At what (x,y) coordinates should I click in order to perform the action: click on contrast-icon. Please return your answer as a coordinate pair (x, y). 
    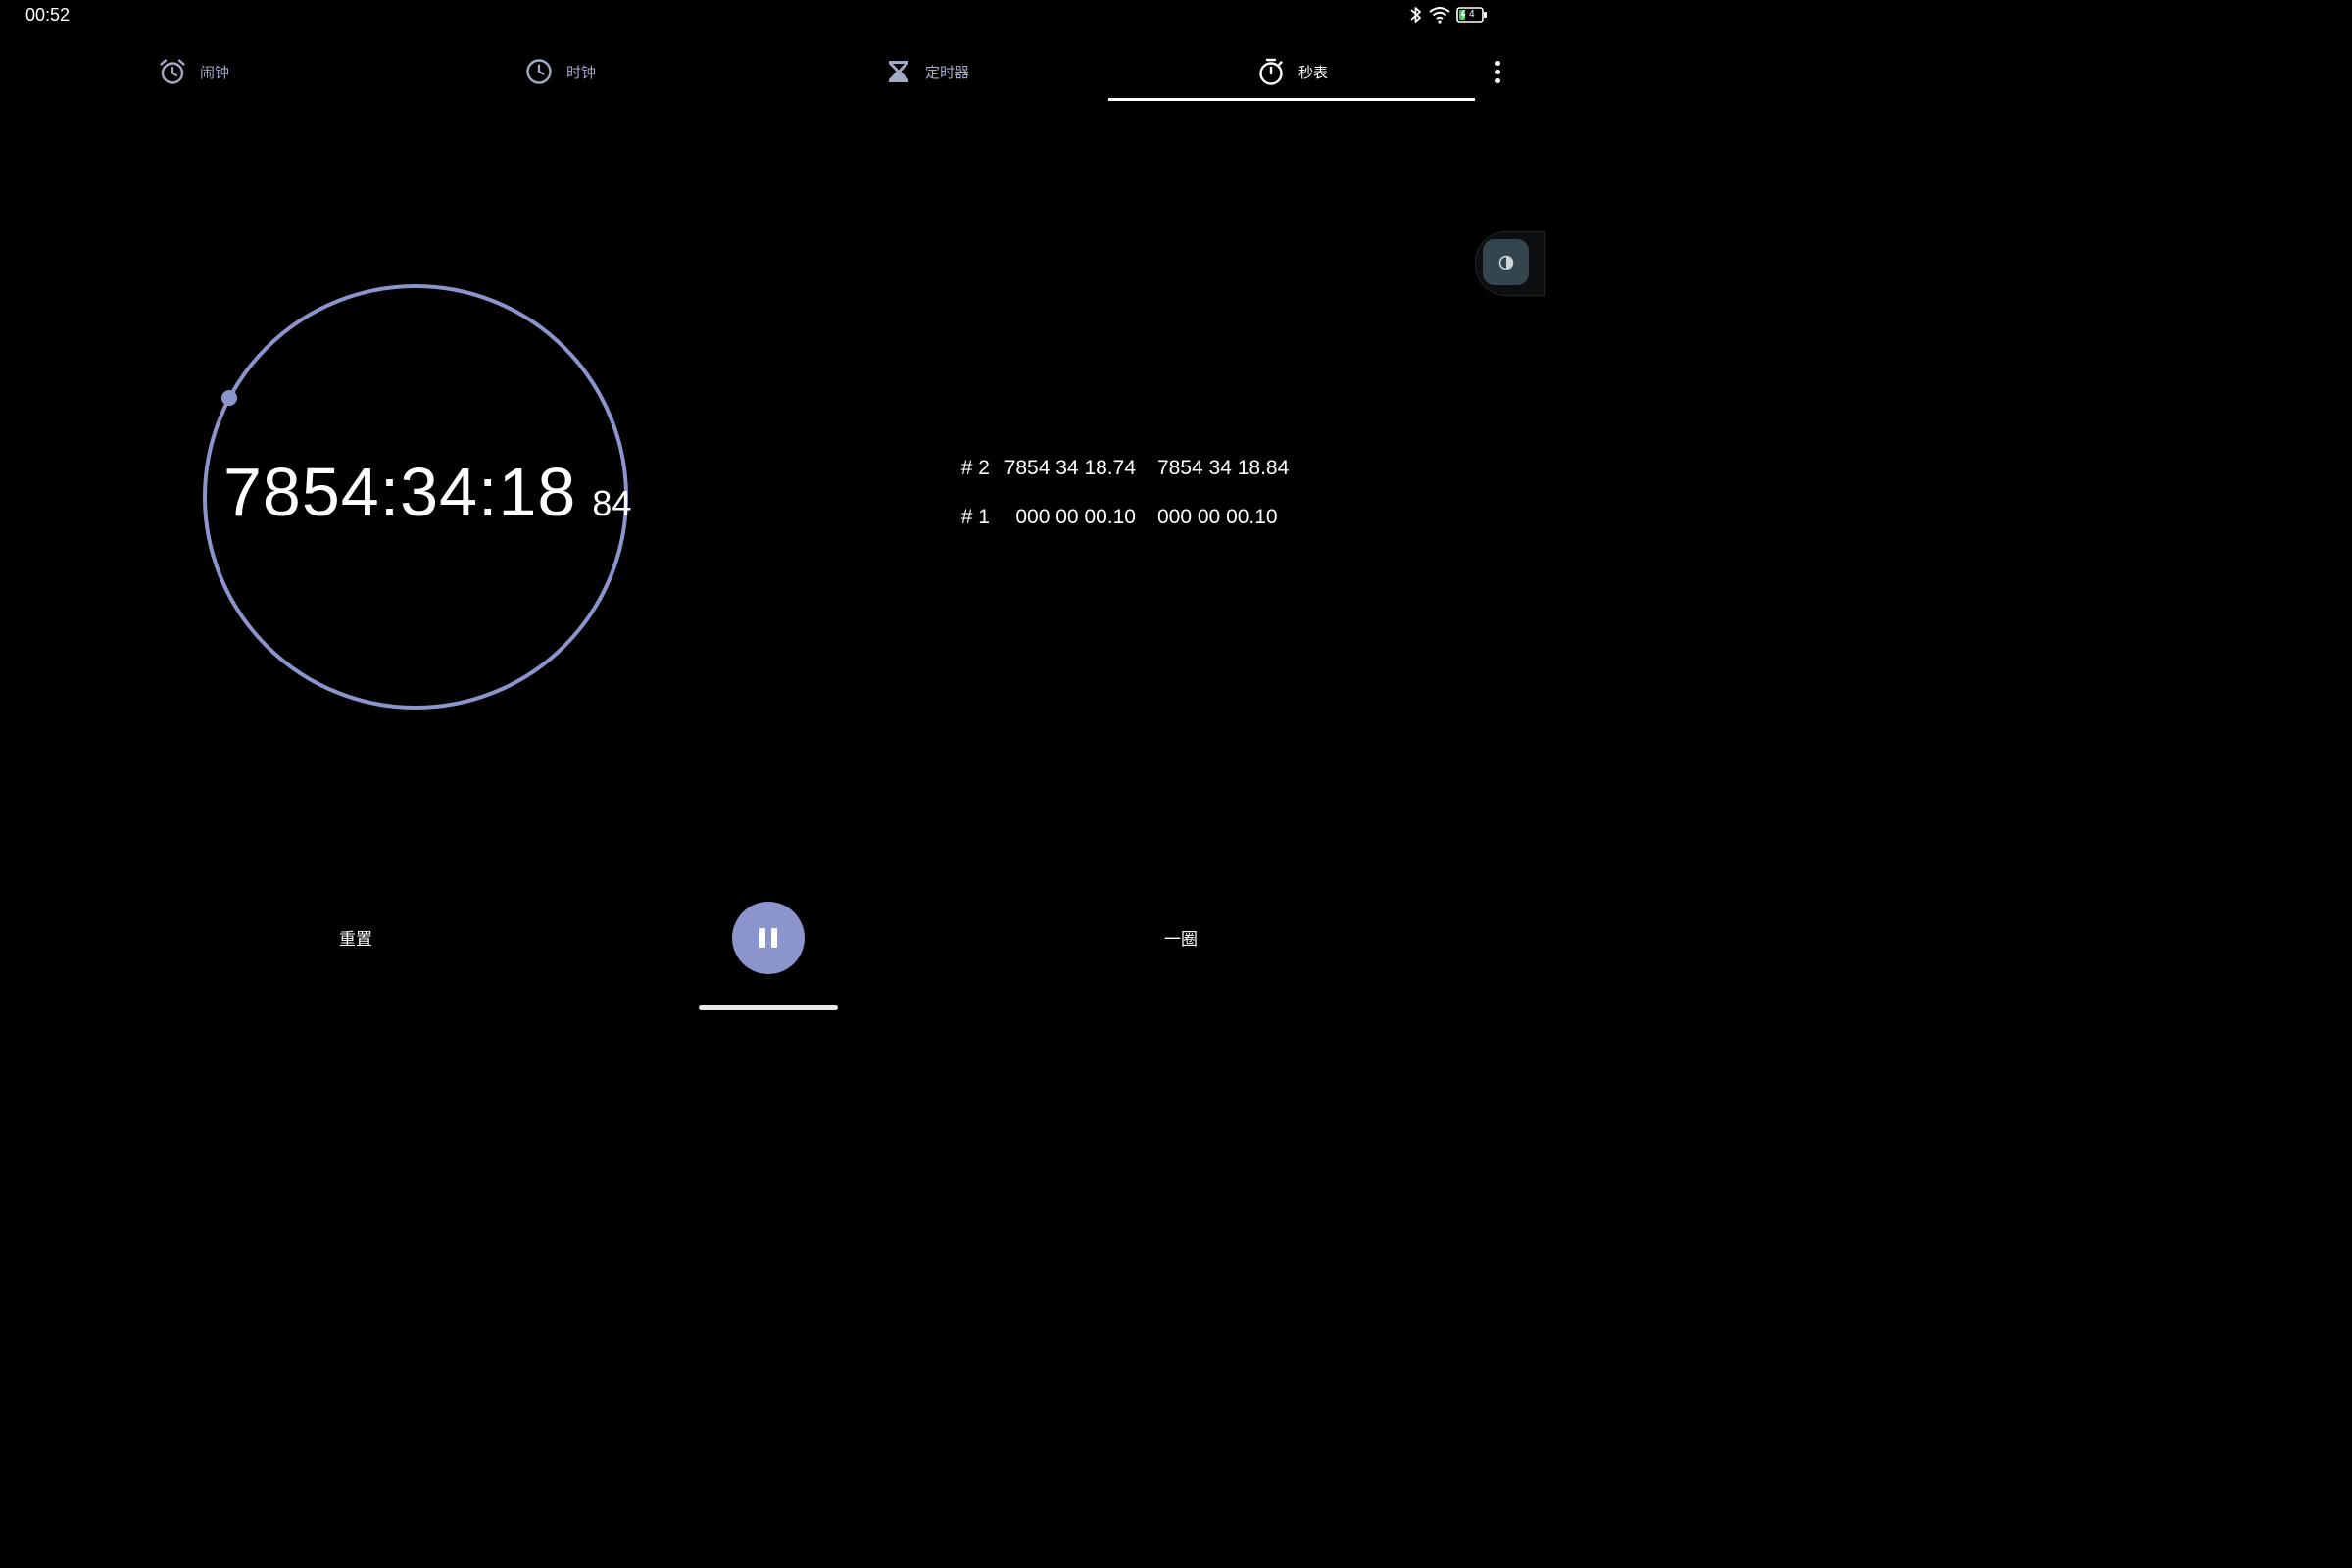
    Looking at the image, I should click on (1505, 262).